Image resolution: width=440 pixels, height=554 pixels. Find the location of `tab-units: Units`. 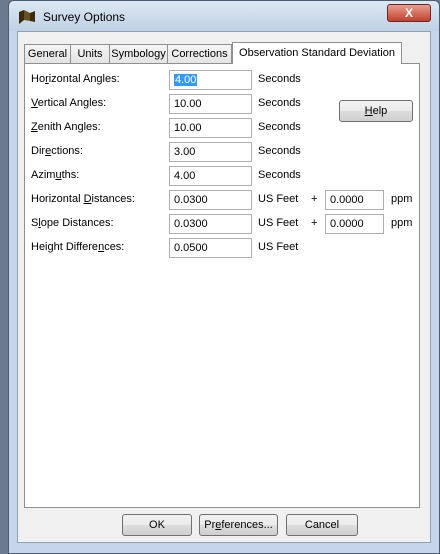

tab-units: Units is located at coordinates (90, 53).